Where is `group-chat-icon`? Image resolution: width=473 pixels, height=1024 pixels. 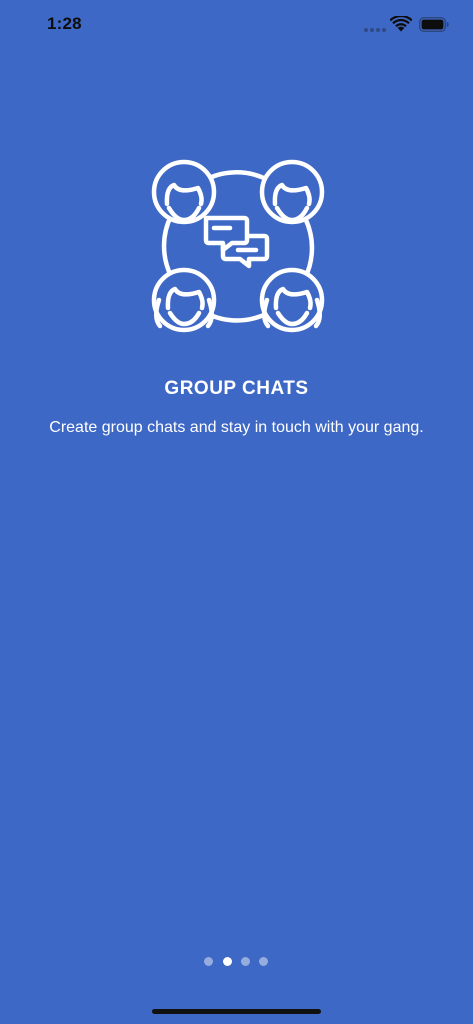
group-chat-icon is located at coordinates (238, 246).